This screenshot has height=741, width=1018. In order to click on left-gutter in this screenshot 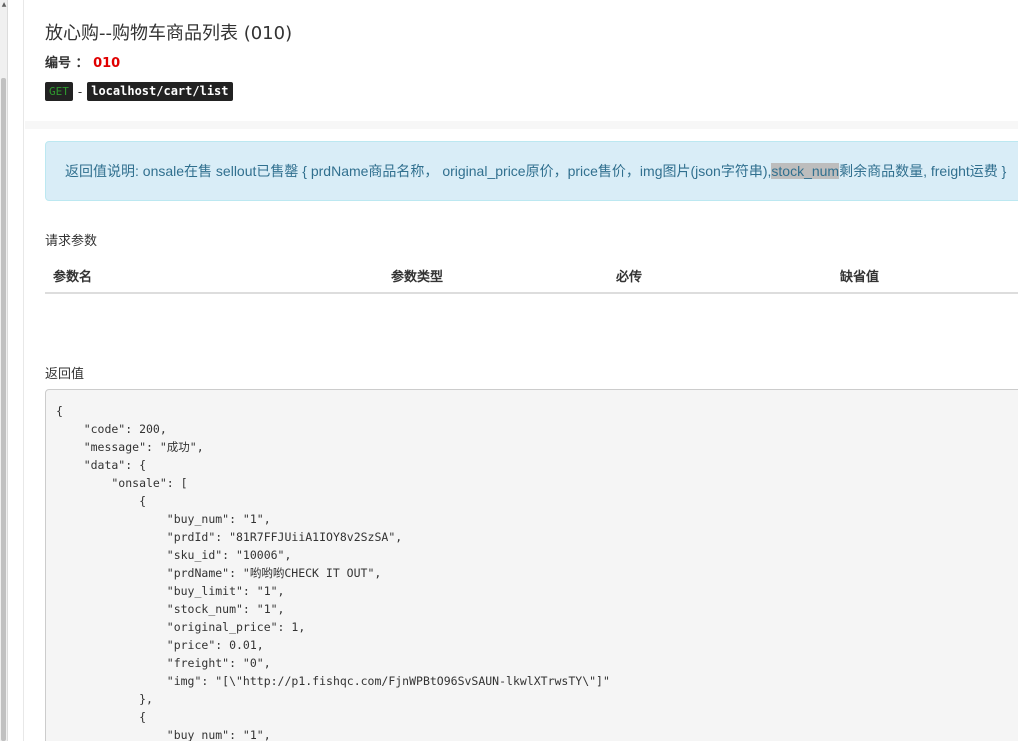, I will do `click(16, 370)`.